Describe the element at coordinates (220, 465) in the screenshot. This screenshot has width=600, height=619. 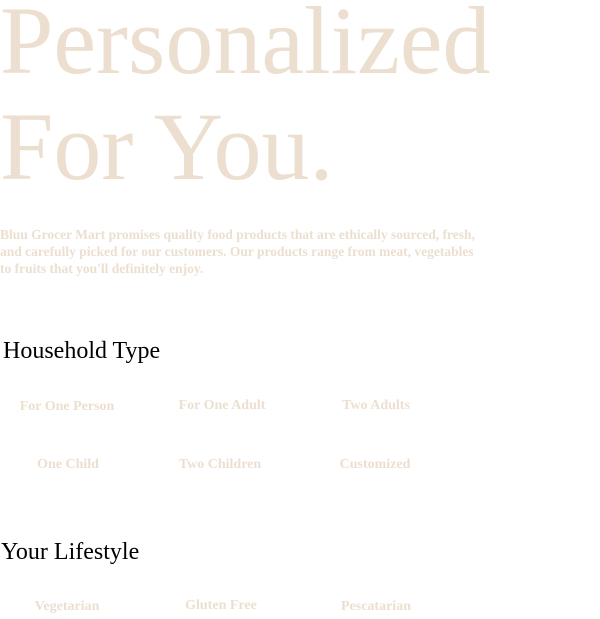
I see `household-option-two-children: Two Children` at that location.